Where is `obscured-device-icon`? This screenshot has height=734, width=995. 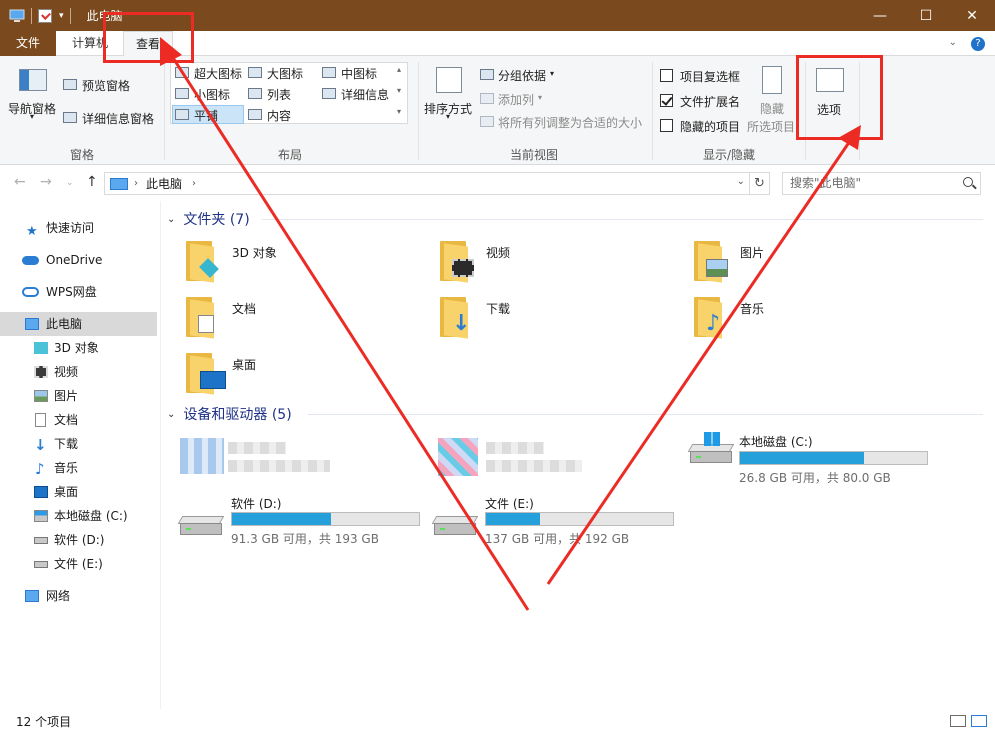 obscured-device-icon is located at coordinates (202, 456).